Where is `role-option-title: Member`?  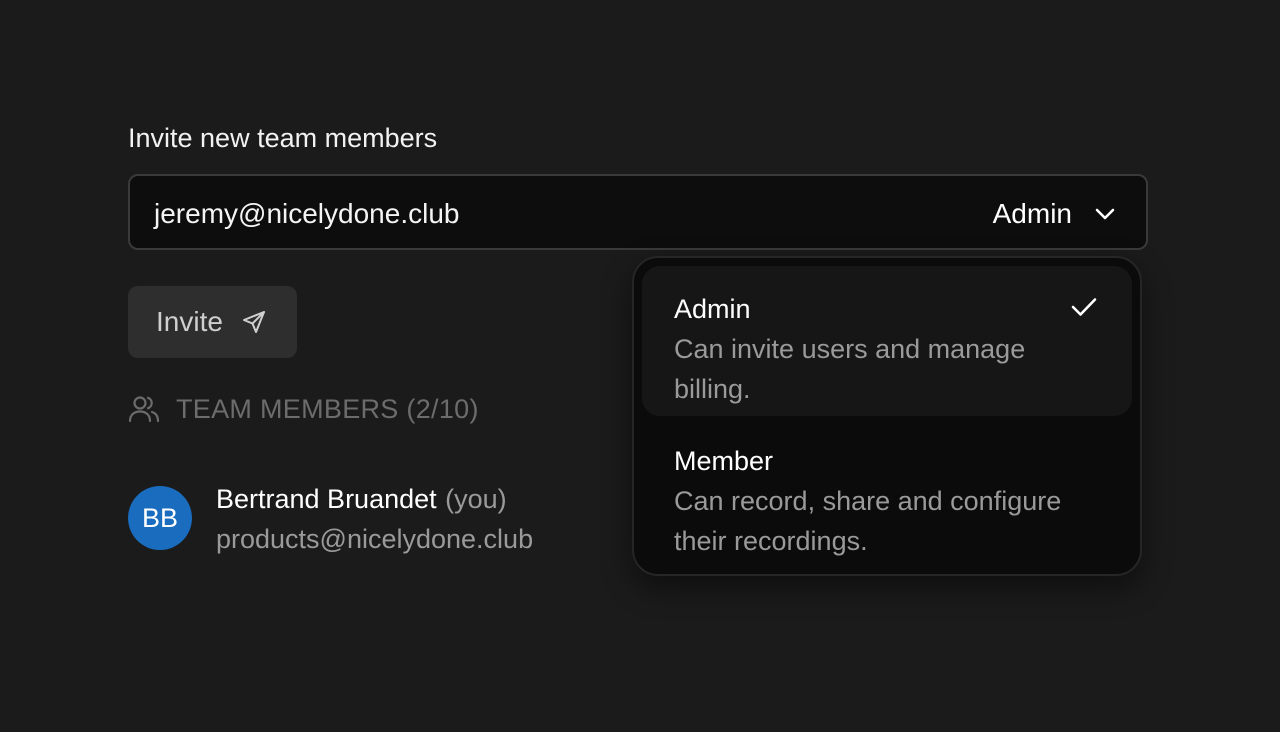
role-option-title: Member is located at coordinates (724, 461).